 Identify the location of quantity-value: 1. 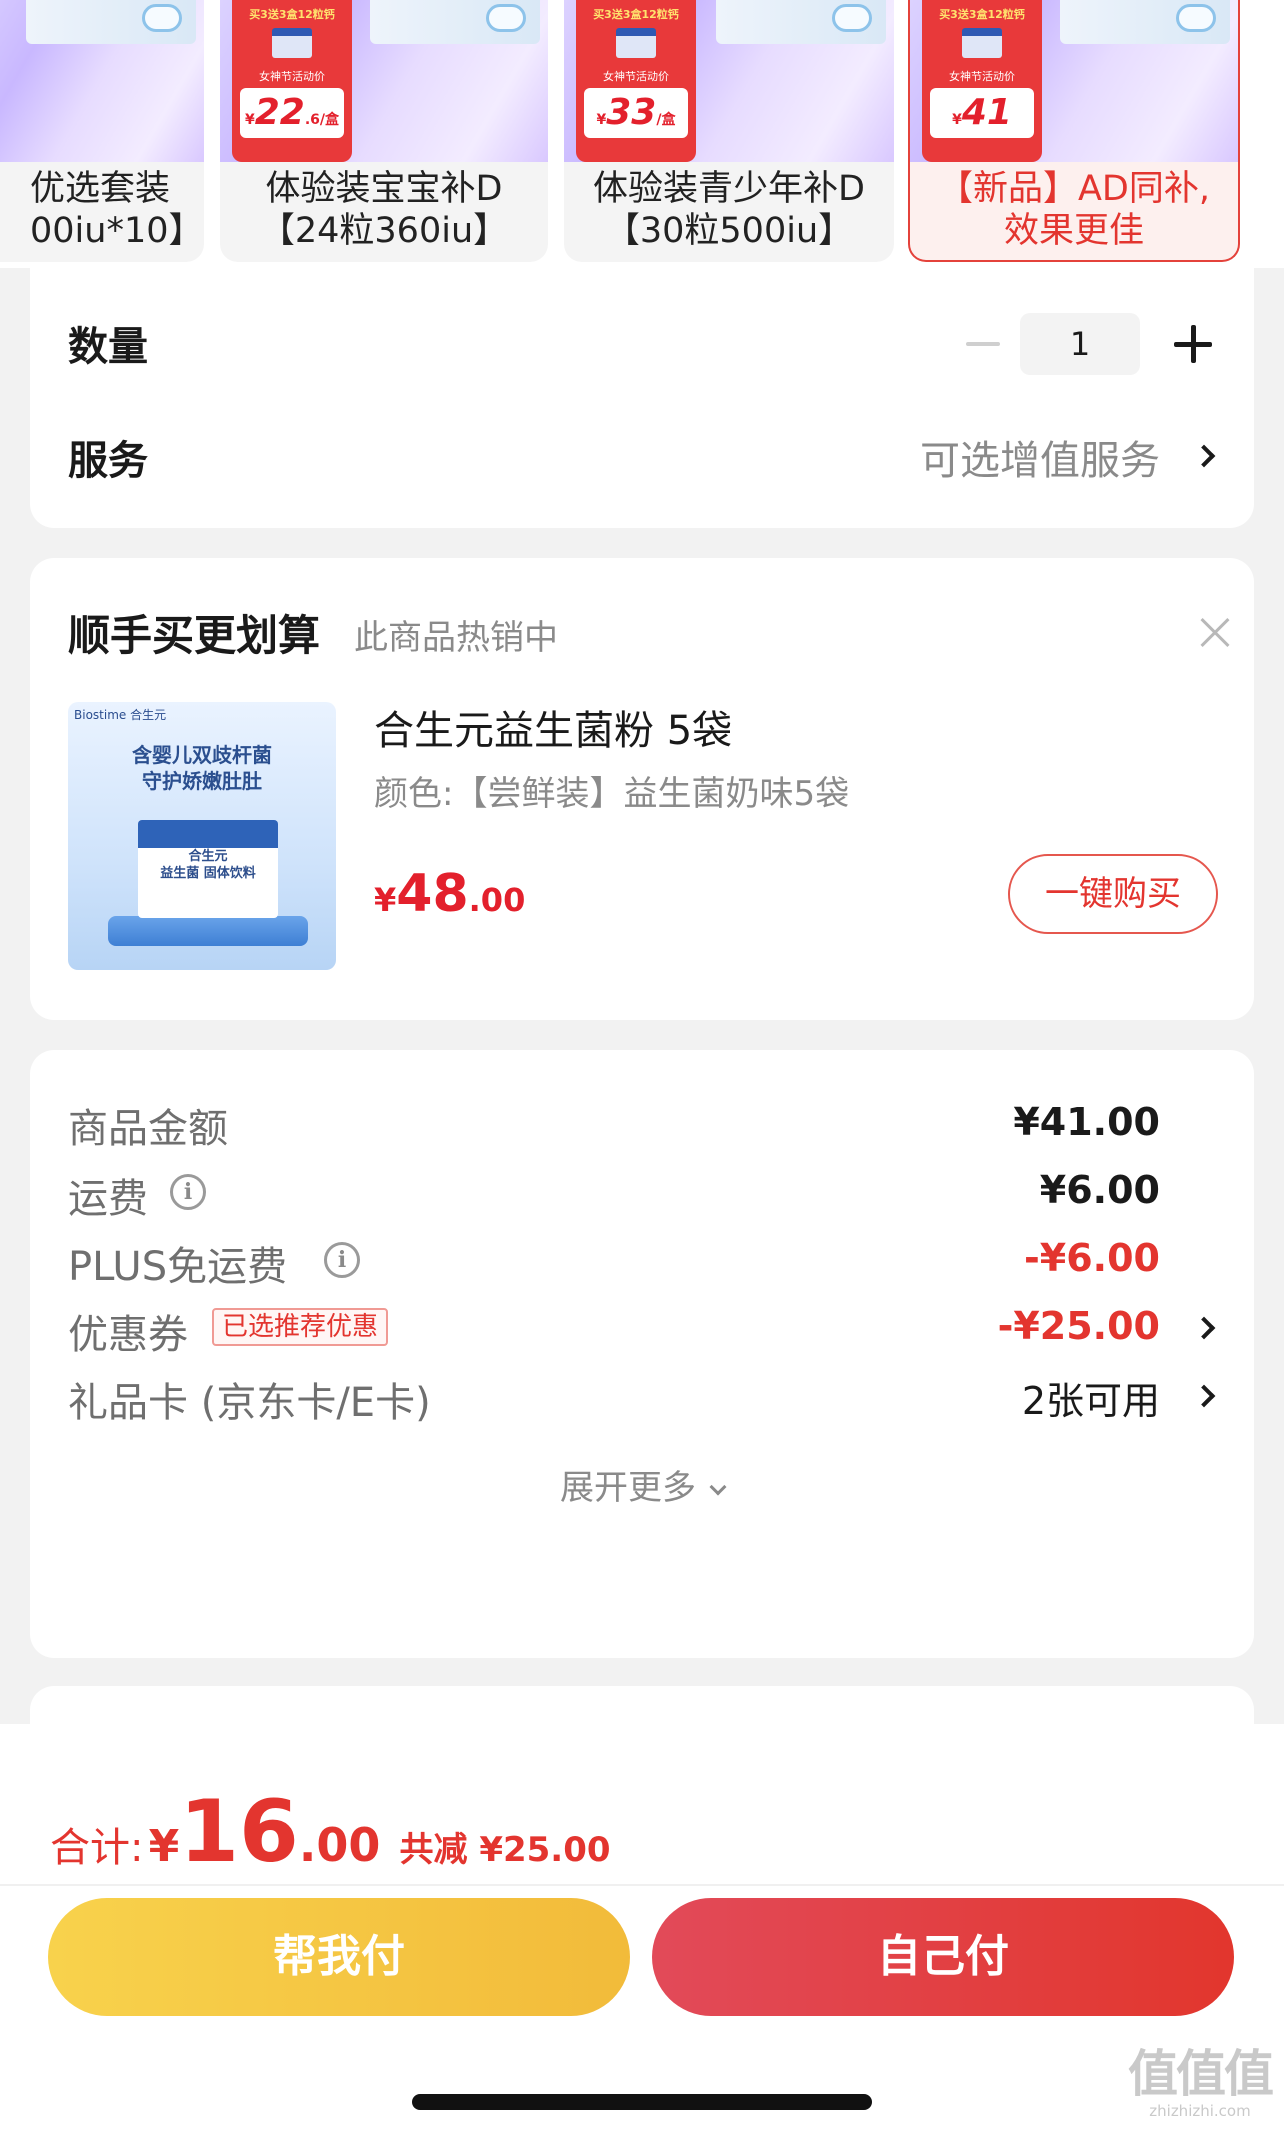
(1080, 344).